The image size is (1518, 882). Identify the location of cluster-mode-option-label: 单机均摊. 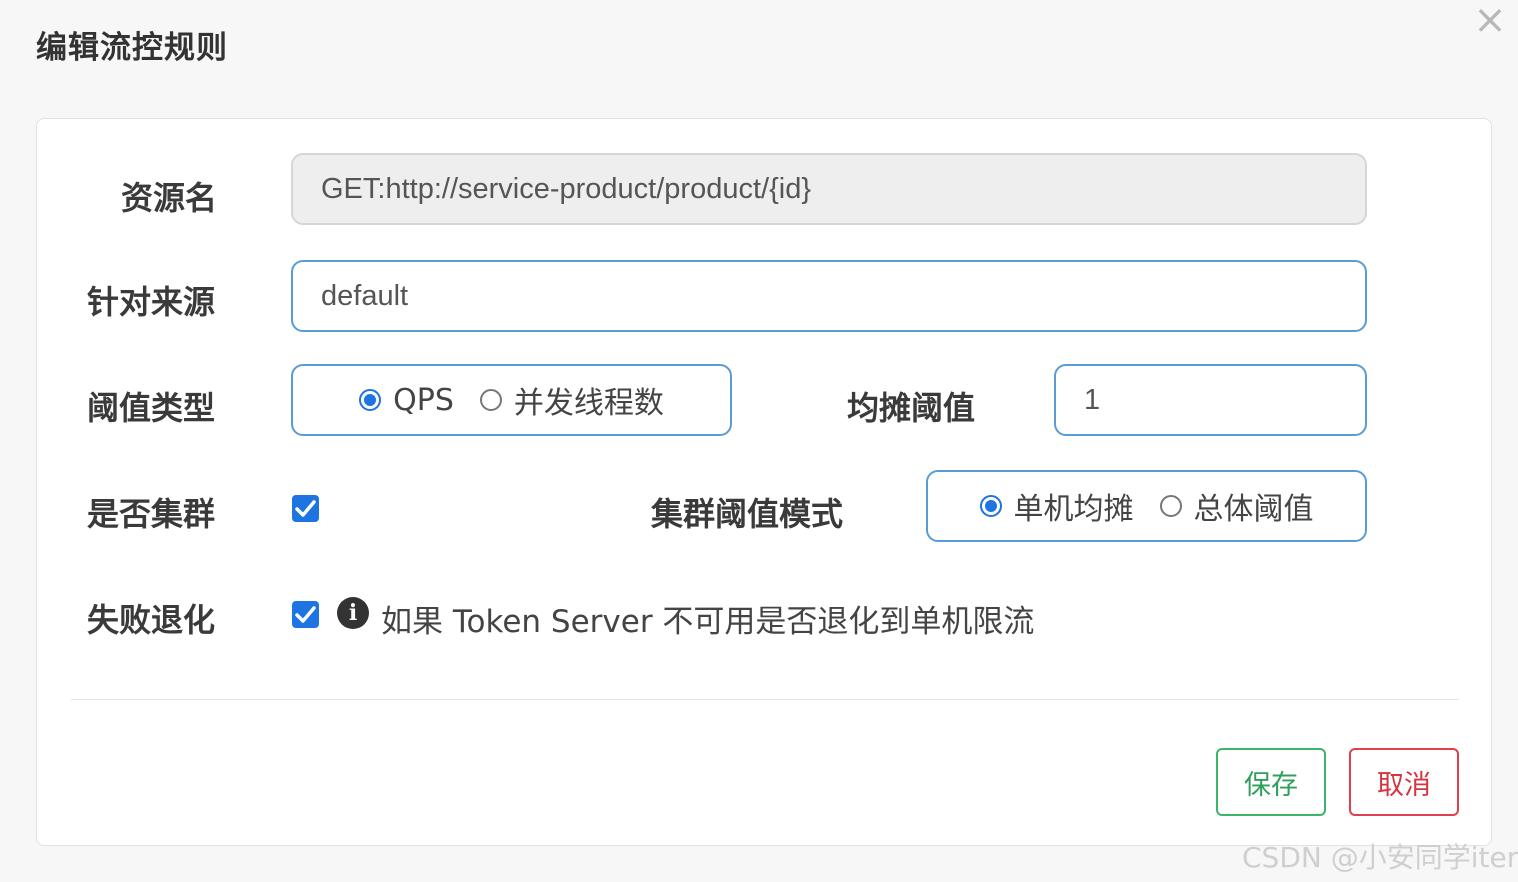
(1073, 509).